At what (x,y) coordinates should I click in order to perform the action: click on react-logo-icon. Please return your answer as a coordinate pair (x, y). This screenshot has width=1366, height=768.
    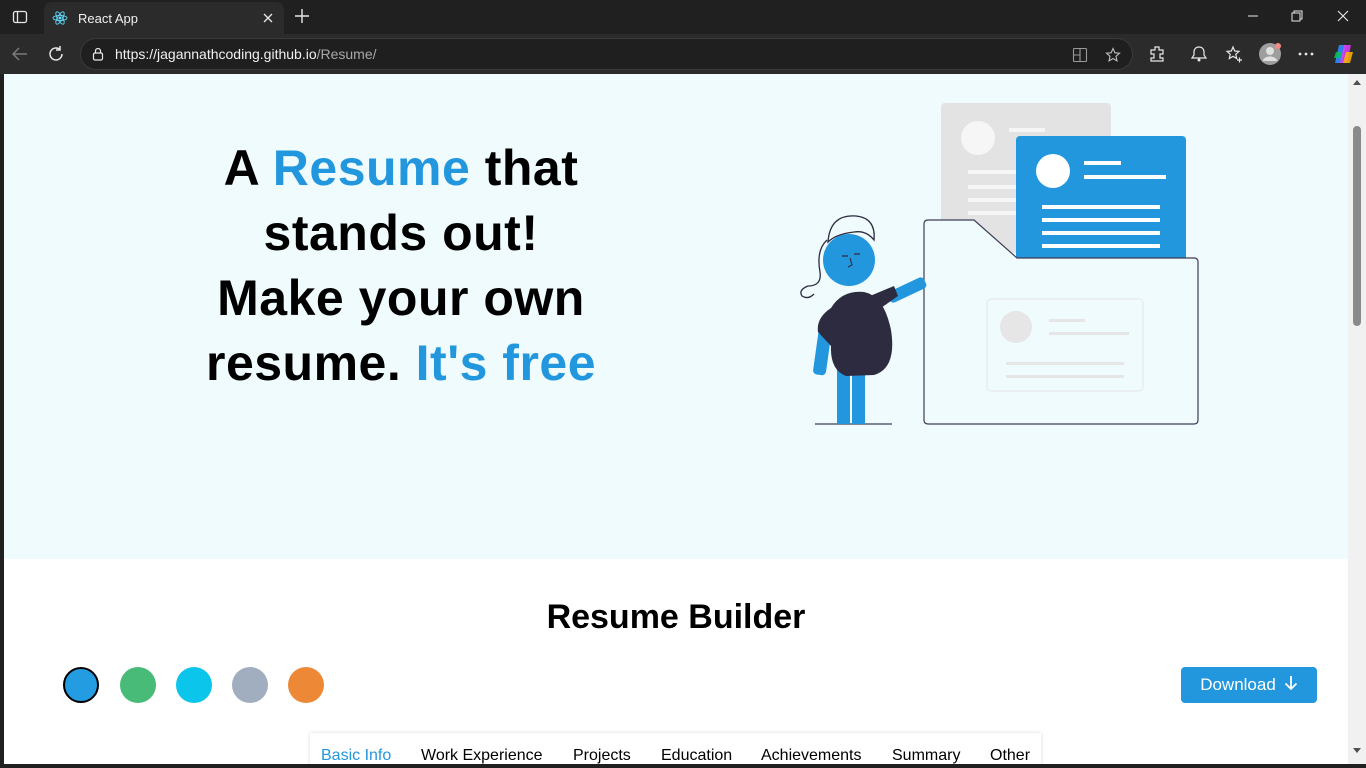
    Looking at the image, I should click on (60, 18).